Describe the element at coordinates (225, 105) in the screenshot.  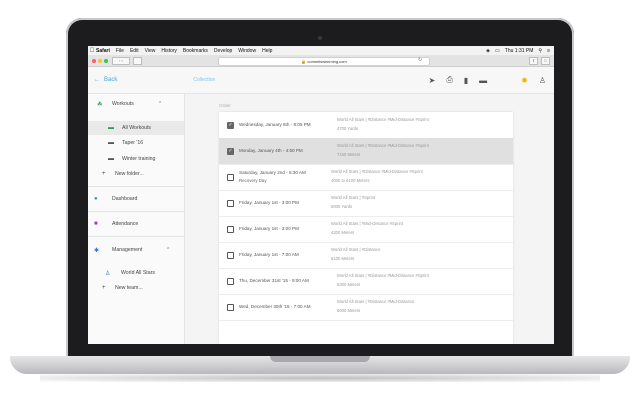
I see `sort-label: Order` at that location.